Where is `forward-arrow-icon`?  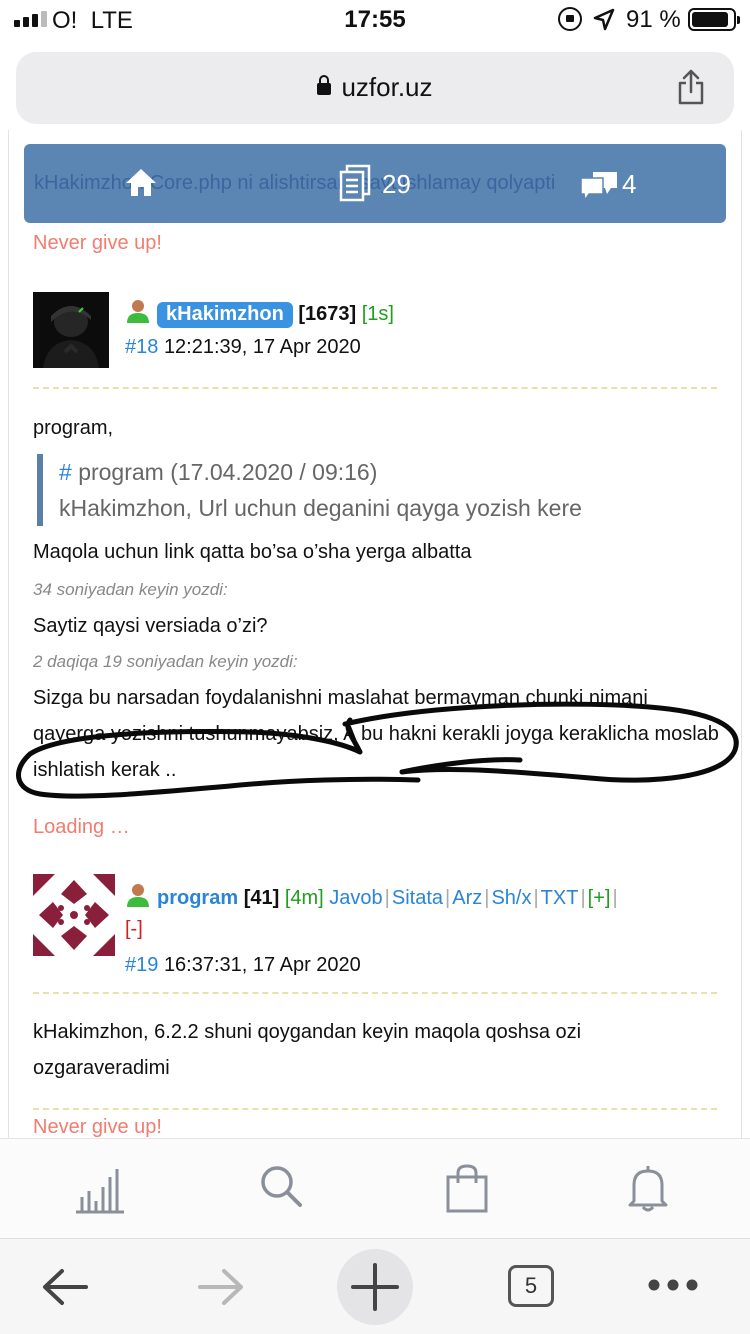
forward-arrow-icon is located at coordinates (221, 1287).